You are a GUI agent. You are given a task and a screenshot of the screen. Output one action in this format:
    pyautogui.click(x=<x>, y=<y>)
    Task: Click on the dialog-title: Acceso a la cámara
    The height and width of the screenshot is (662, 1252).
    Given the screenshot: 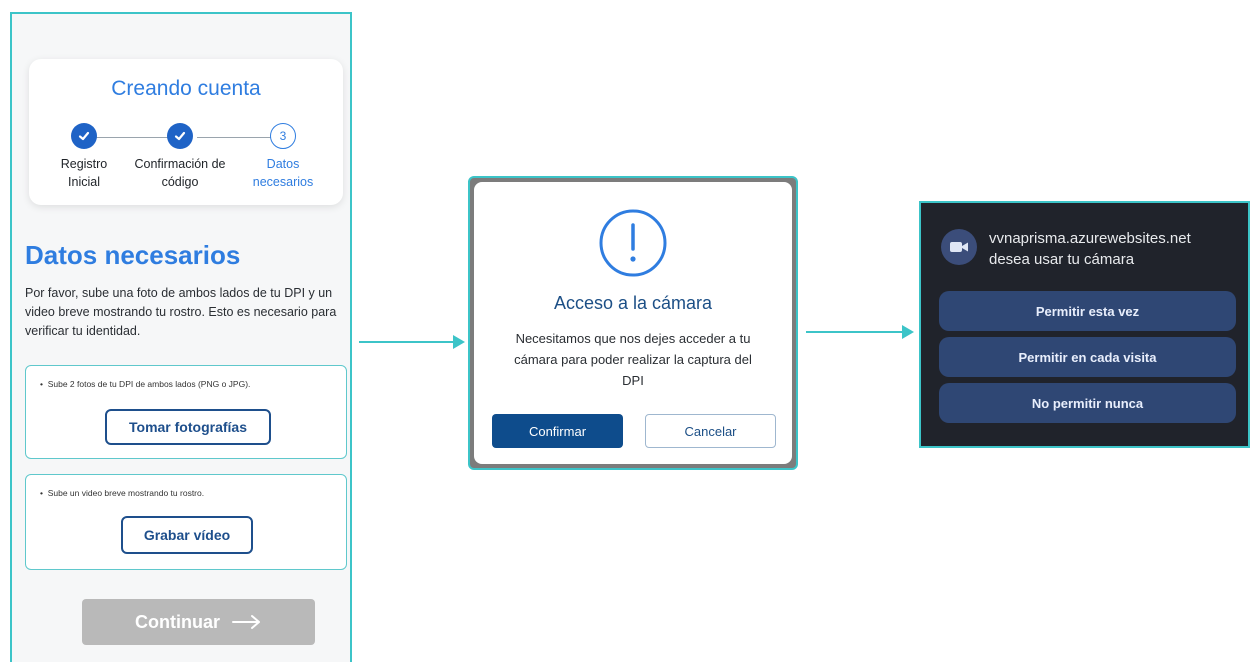 What is the action you would take?
    pyautogui.click(x=633, y=303)
    